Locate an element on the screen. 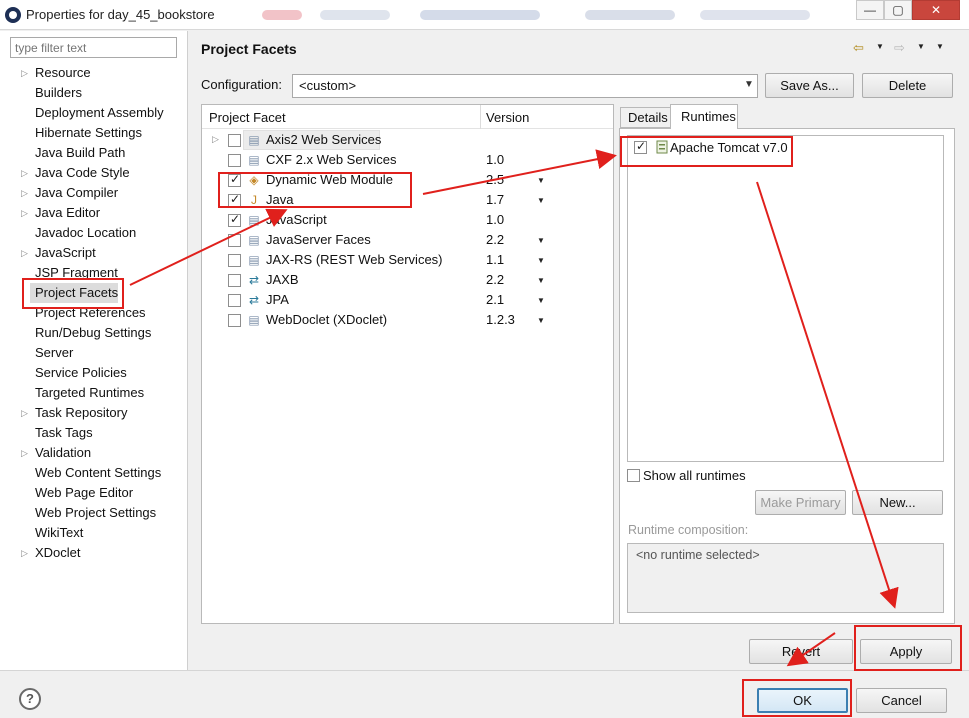 The image size is (969, 718). facet-name: JAXB is located at coordinates (282, 279).